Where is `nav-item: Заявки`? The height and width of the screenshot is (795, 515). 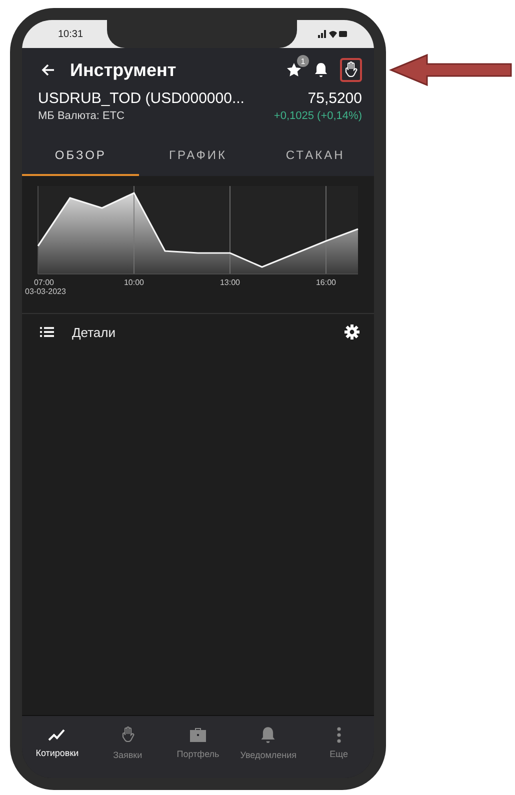 nav-item: Заявки is located at coordinates (127, 743).